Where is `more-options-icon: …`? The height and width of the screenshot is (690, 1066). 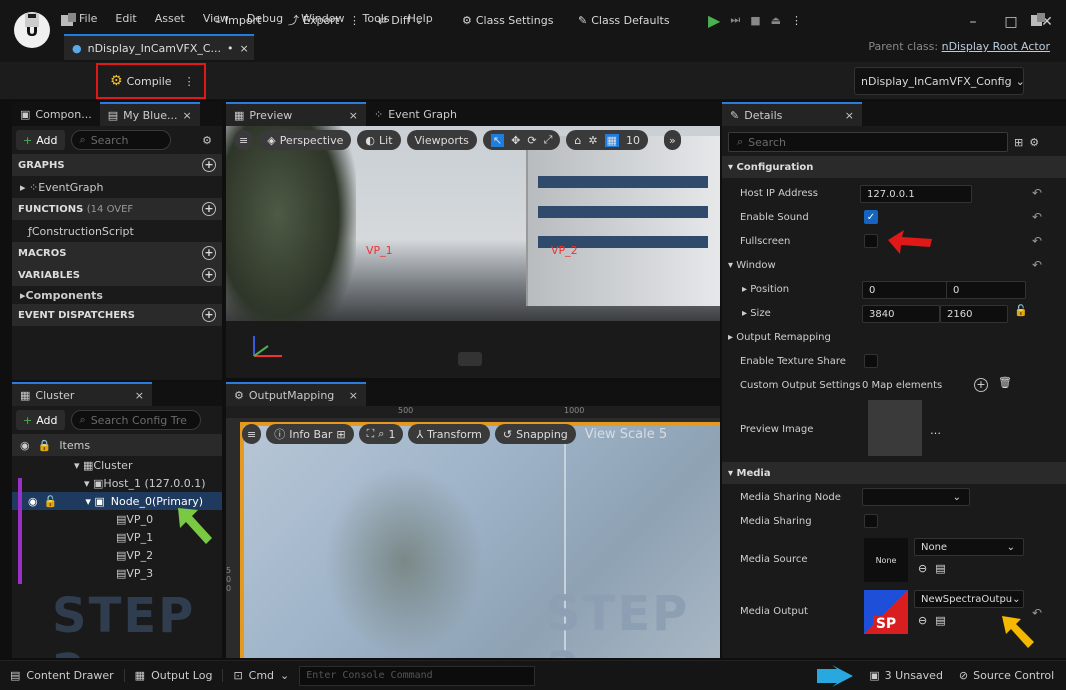 more-options-icon: … is located at coordinates (935, 430).